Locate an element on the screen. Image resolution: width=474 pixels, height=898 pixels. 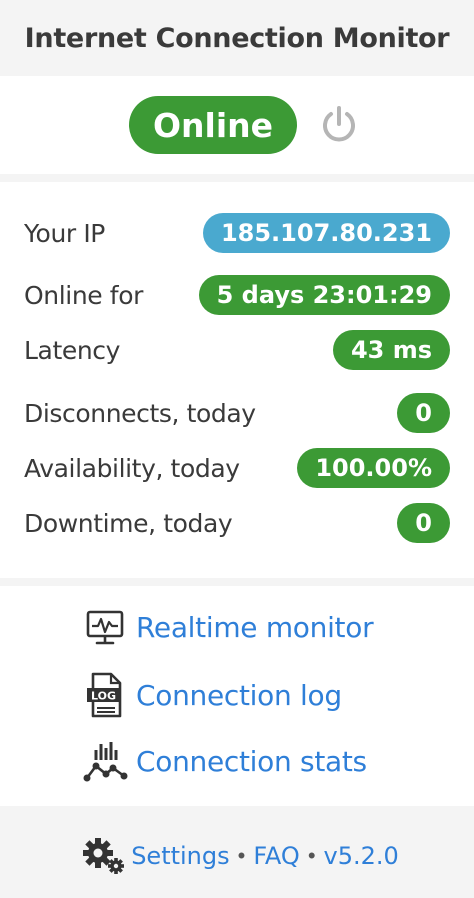
svg-text: LOG is located at coordinates (103, 696).